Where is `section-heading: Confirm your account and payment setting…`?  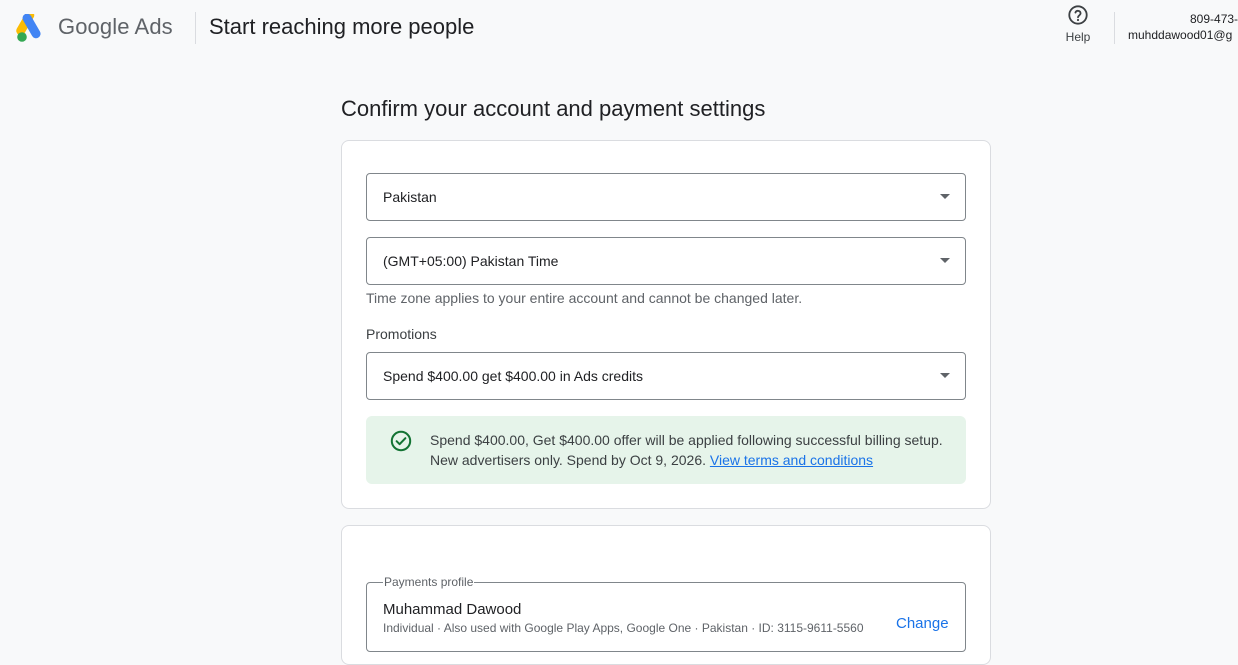
section-heading: Confirm your account and payment setting… is located at coordinates (553, 108).